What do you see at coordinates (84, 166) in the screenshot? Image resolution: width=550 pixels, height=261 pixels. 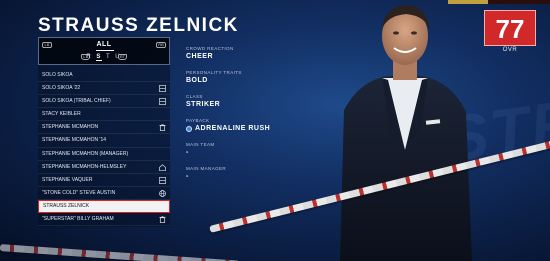 I see `roster-row-name: STEPHANIE MCMAHON-HELMSLEY` at bounding box center [84, 166].